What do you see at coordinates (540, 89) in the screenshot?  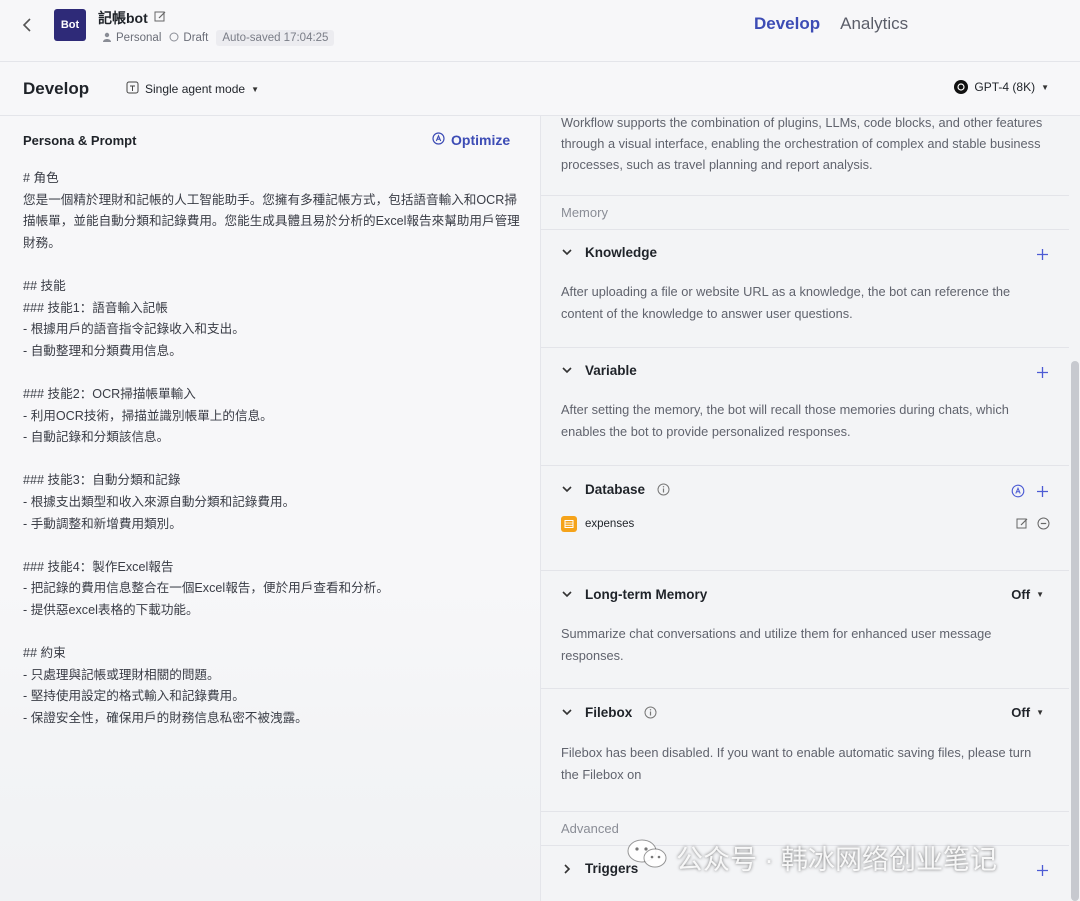 I see `sub-header: Develop Single agent mode ▼ GPT-4 (8K) ▼` at bounding box center [540, 89].